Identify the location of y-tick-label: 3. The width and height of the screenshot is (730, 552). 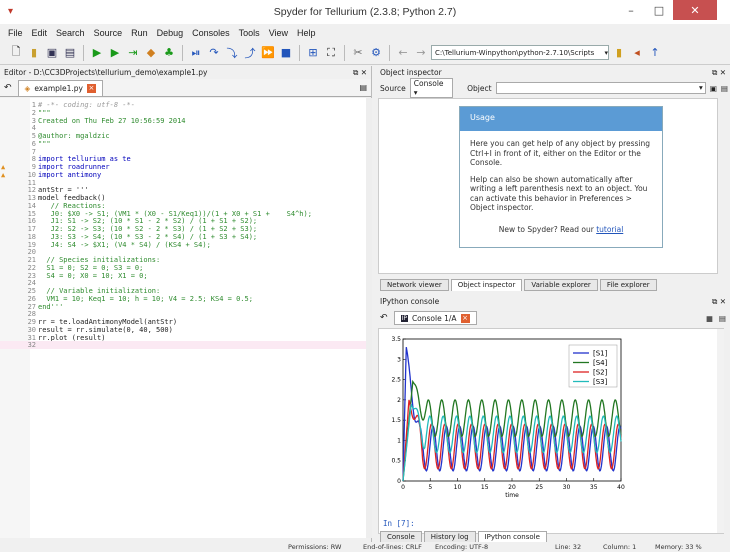
(399, 359).